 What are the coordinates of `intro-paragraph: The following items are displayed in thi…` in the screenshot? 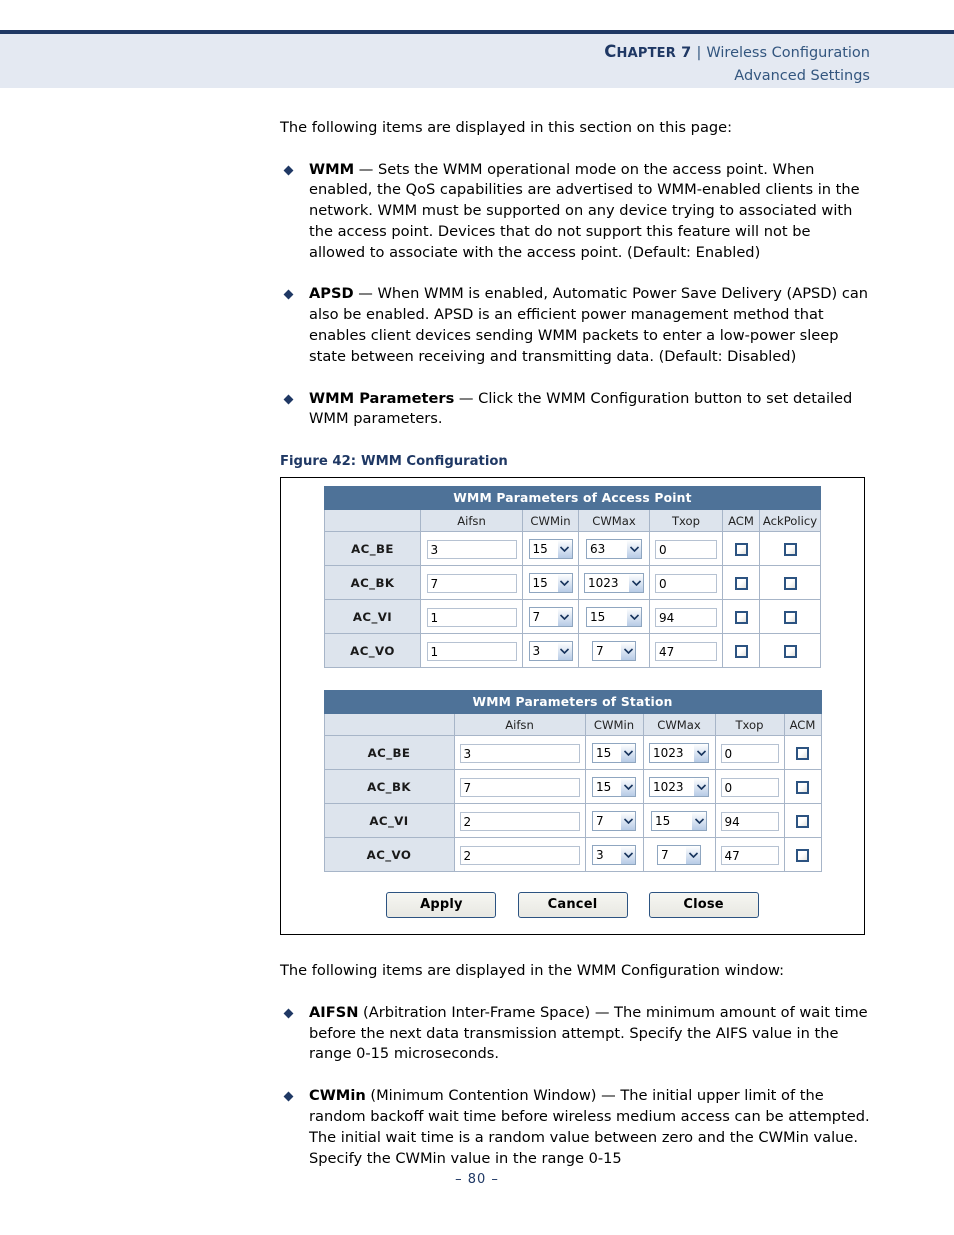 It's located at (506, 127).